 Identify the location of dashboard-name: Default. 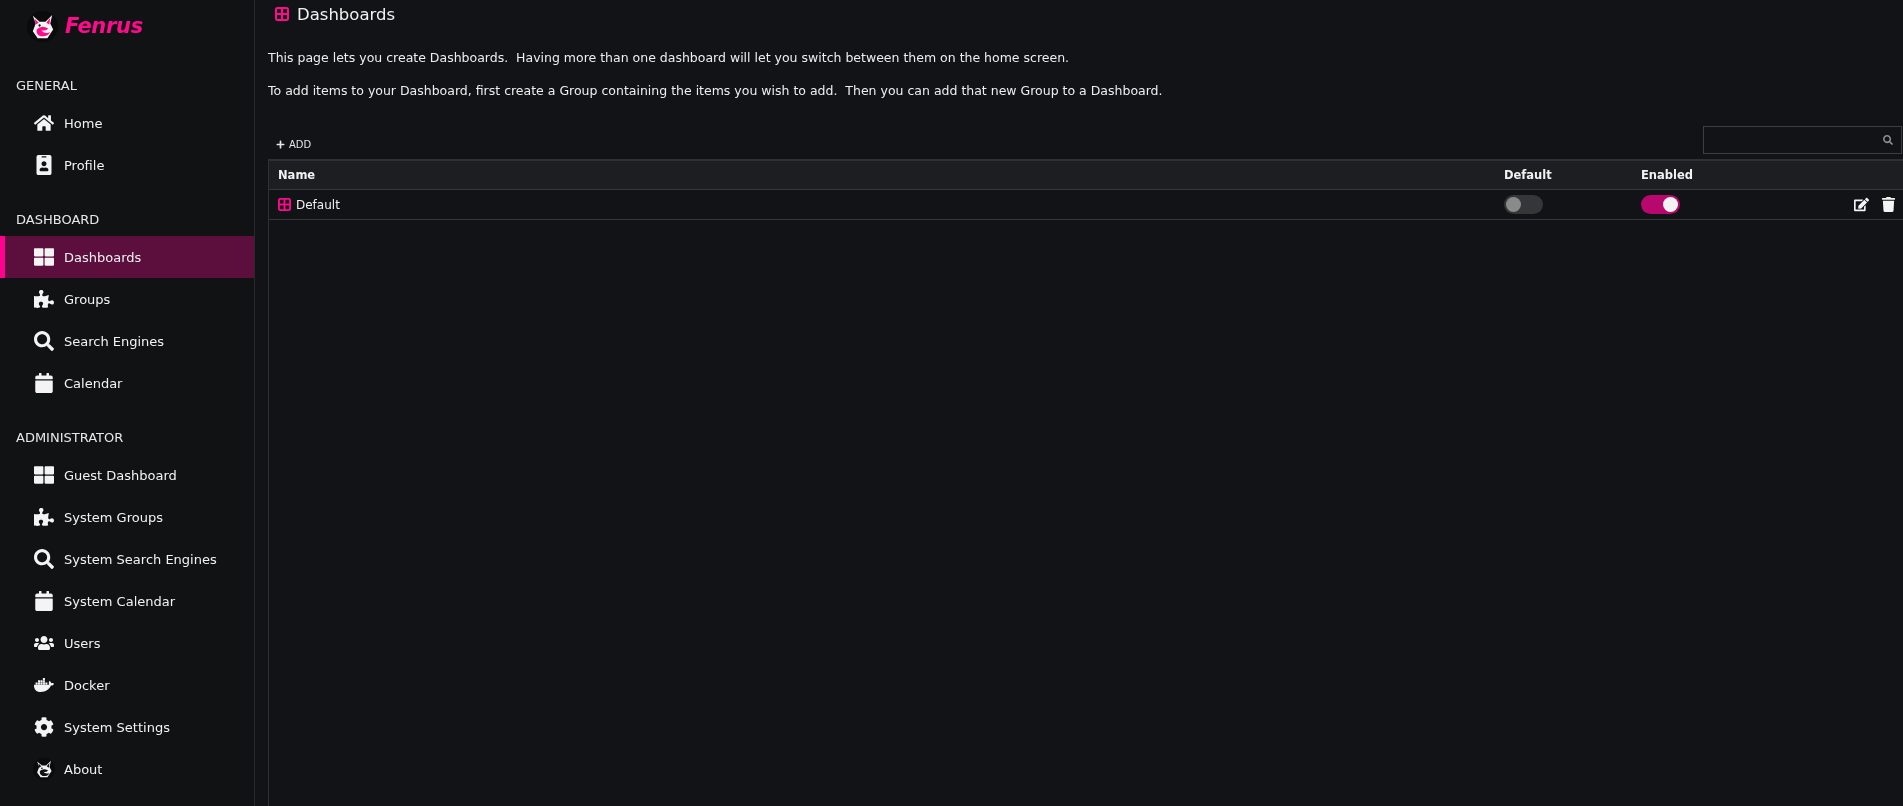
(318, 204).